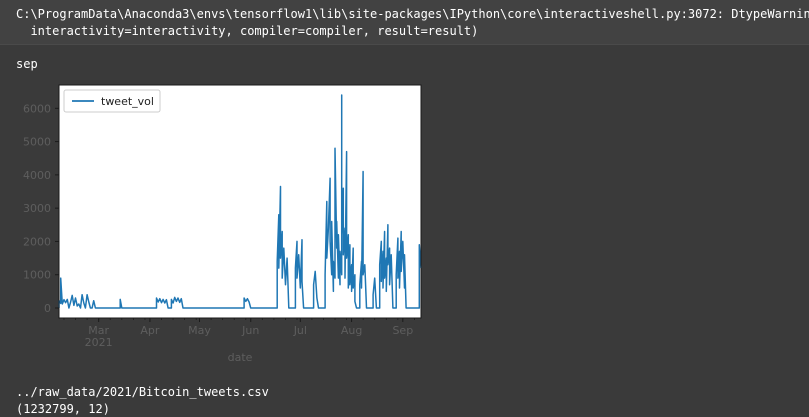  I want to click on output-file-path: ../raw_data/2021/Bitcoin_tweets.csv, so click(142, 392).